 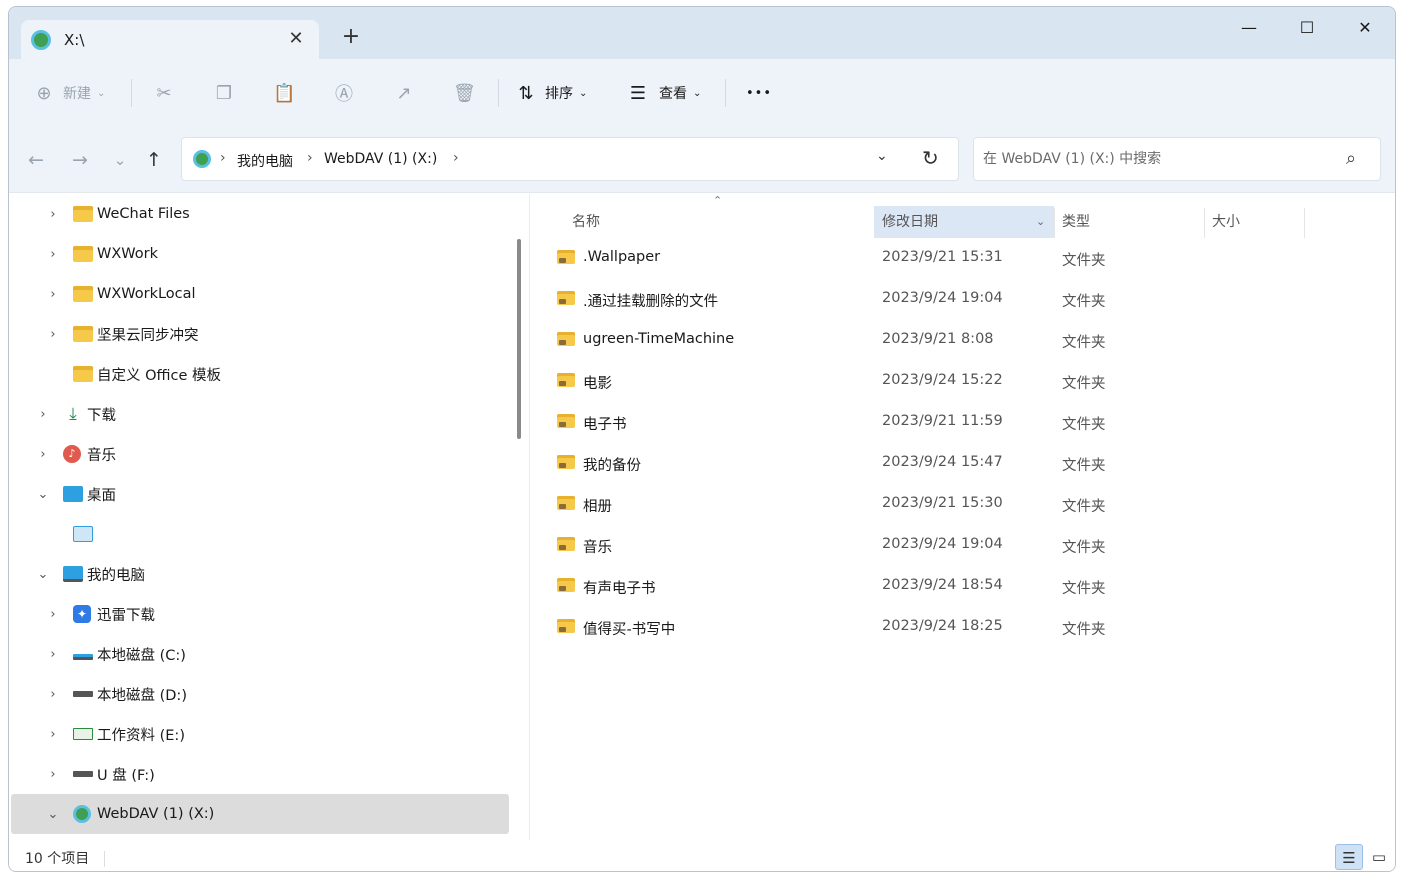 I want to click on tab-close-button: ✕, so click(x=296, y=39).